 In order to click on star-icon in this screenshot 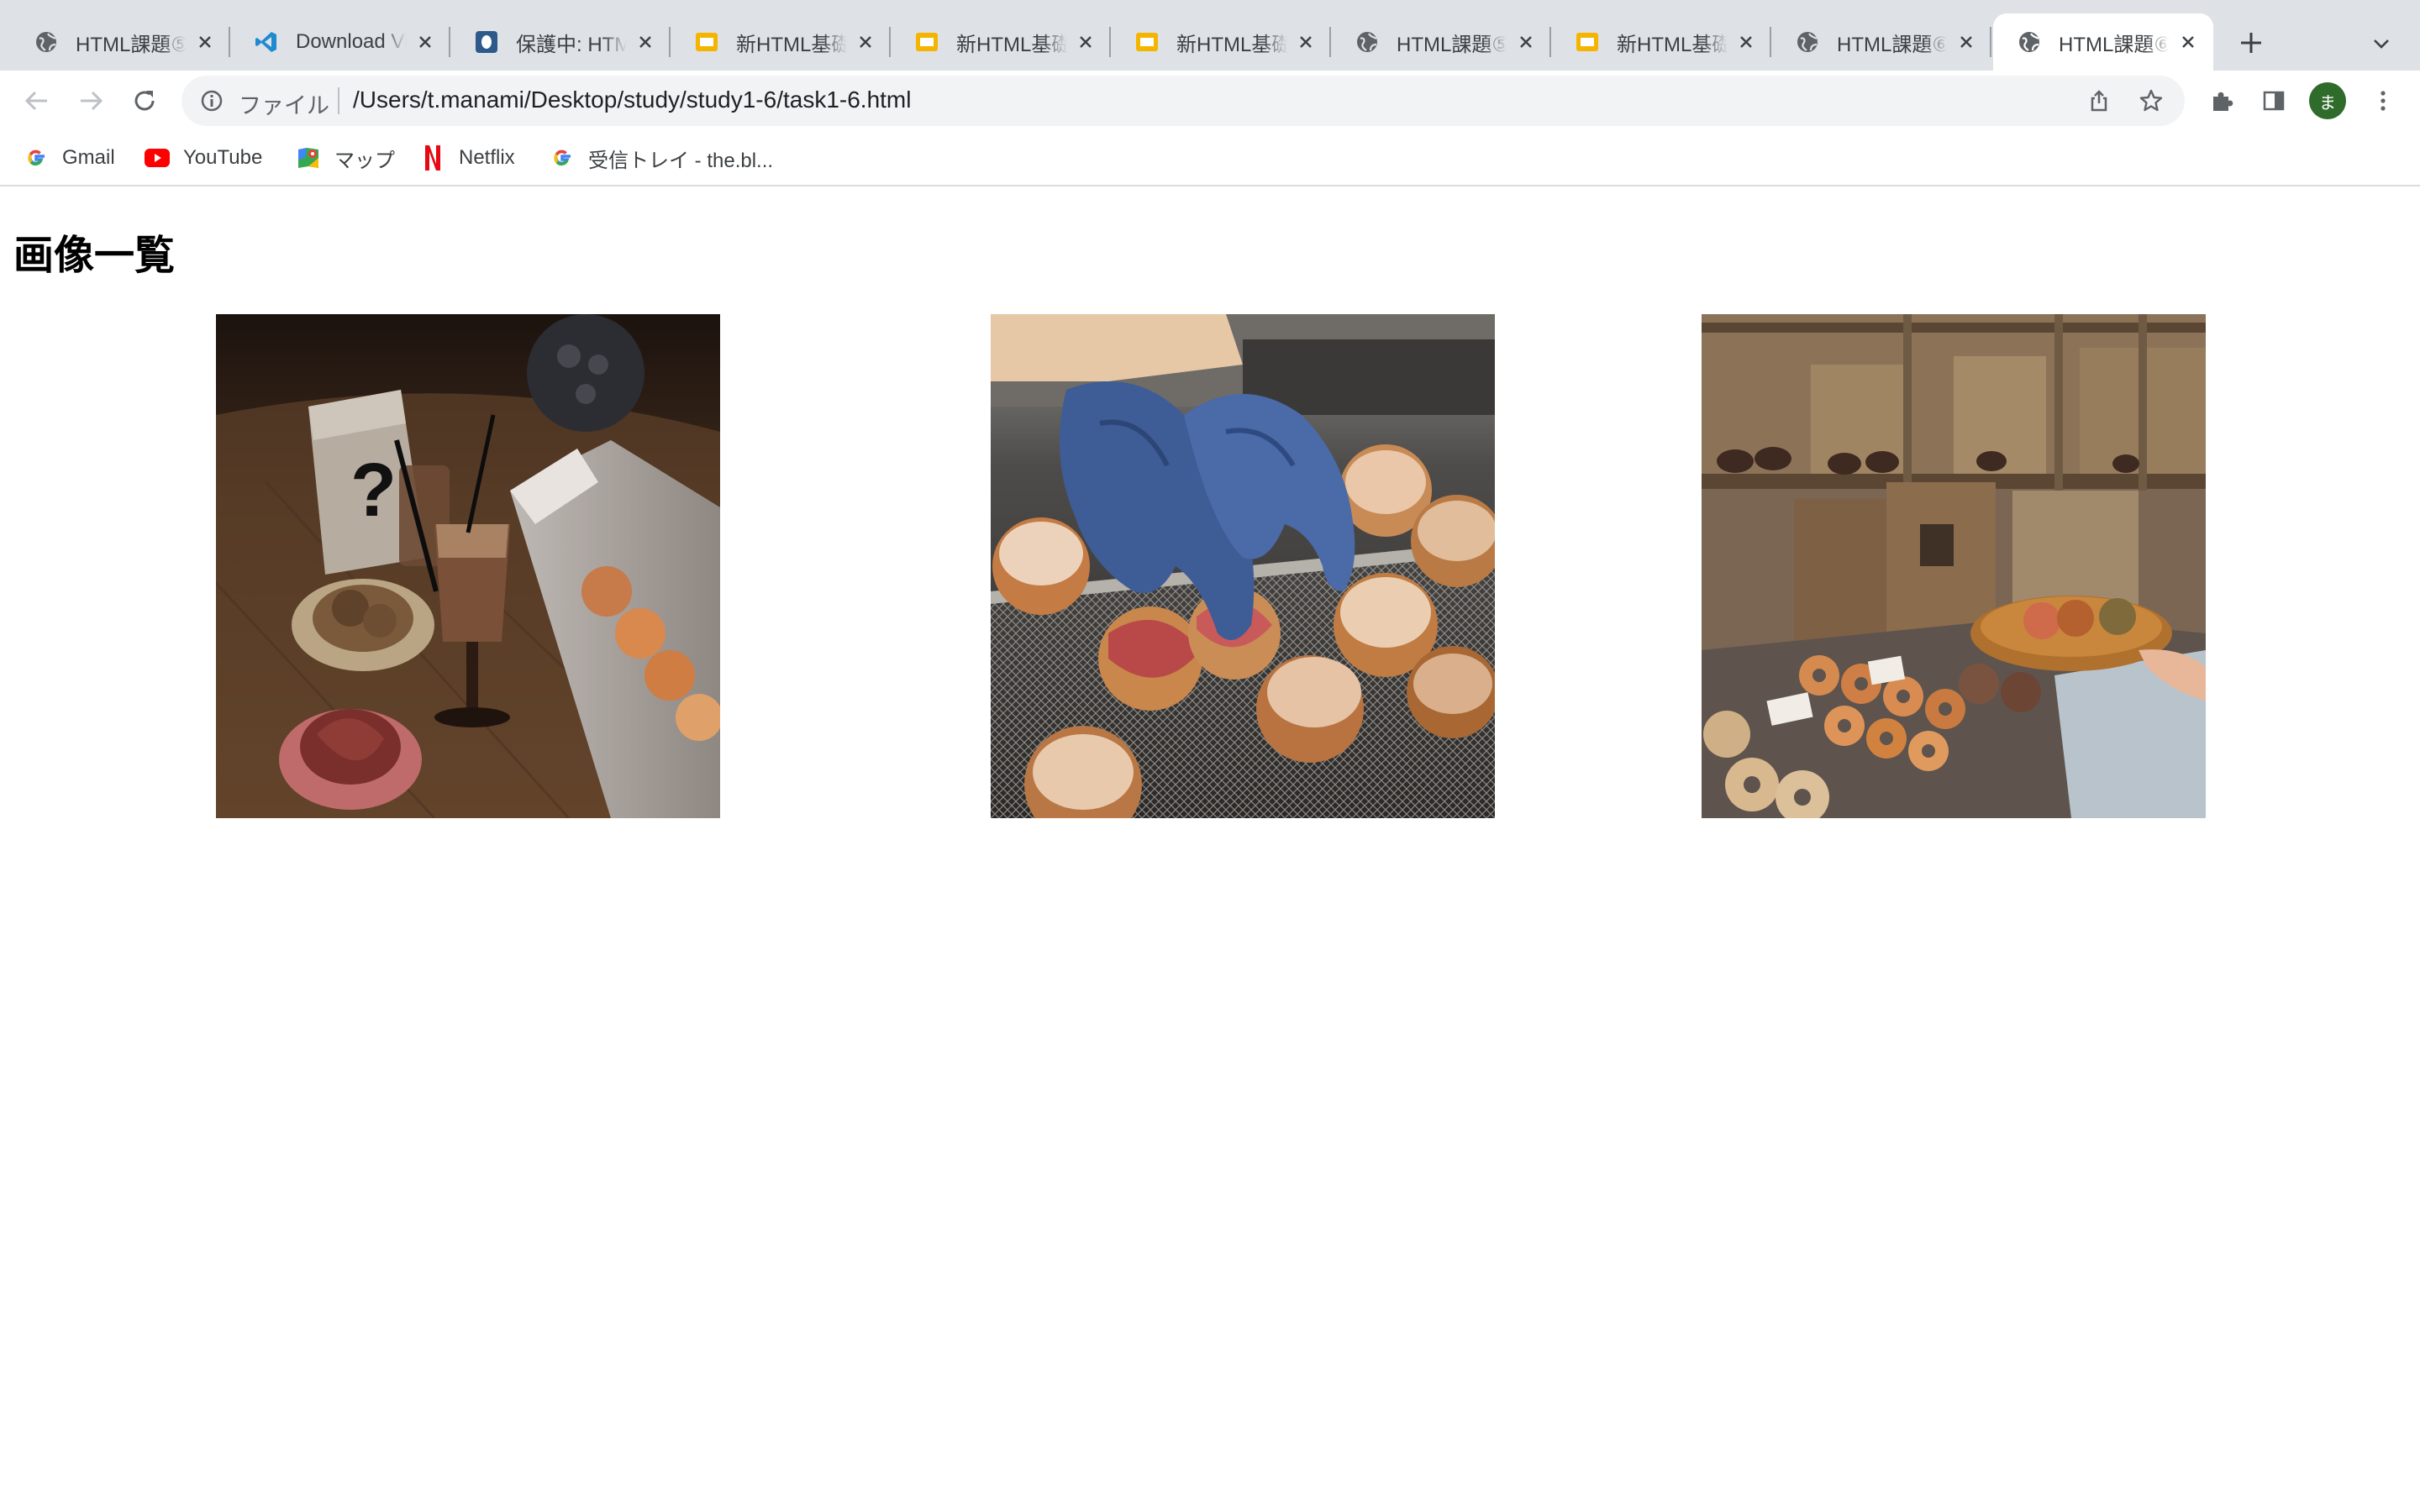, I will do `click(2151, 101)`.